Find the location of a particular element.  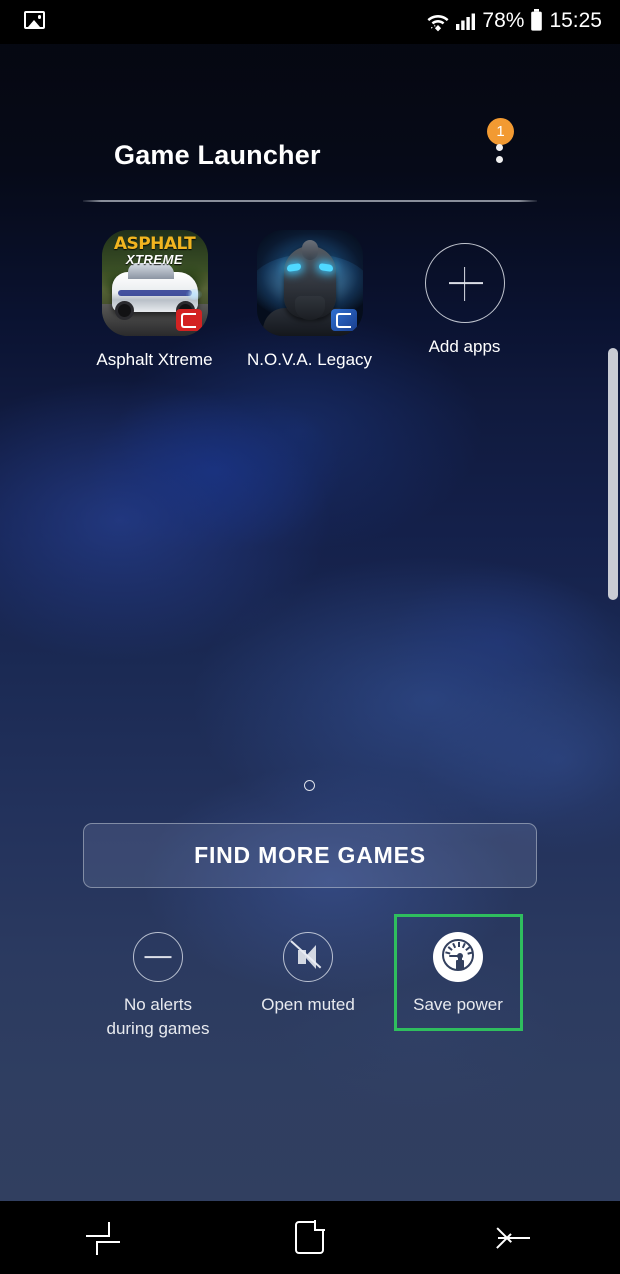

asphalt-title-bottom: XTREME is located at coordinates (154, 259).